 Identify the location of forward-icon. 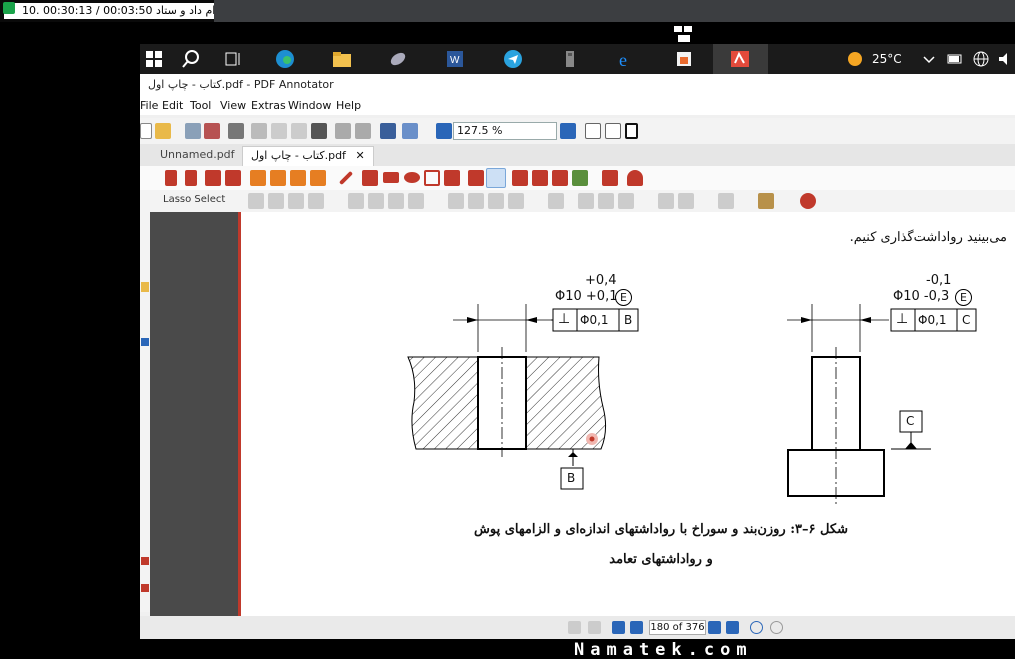
(776, 627).